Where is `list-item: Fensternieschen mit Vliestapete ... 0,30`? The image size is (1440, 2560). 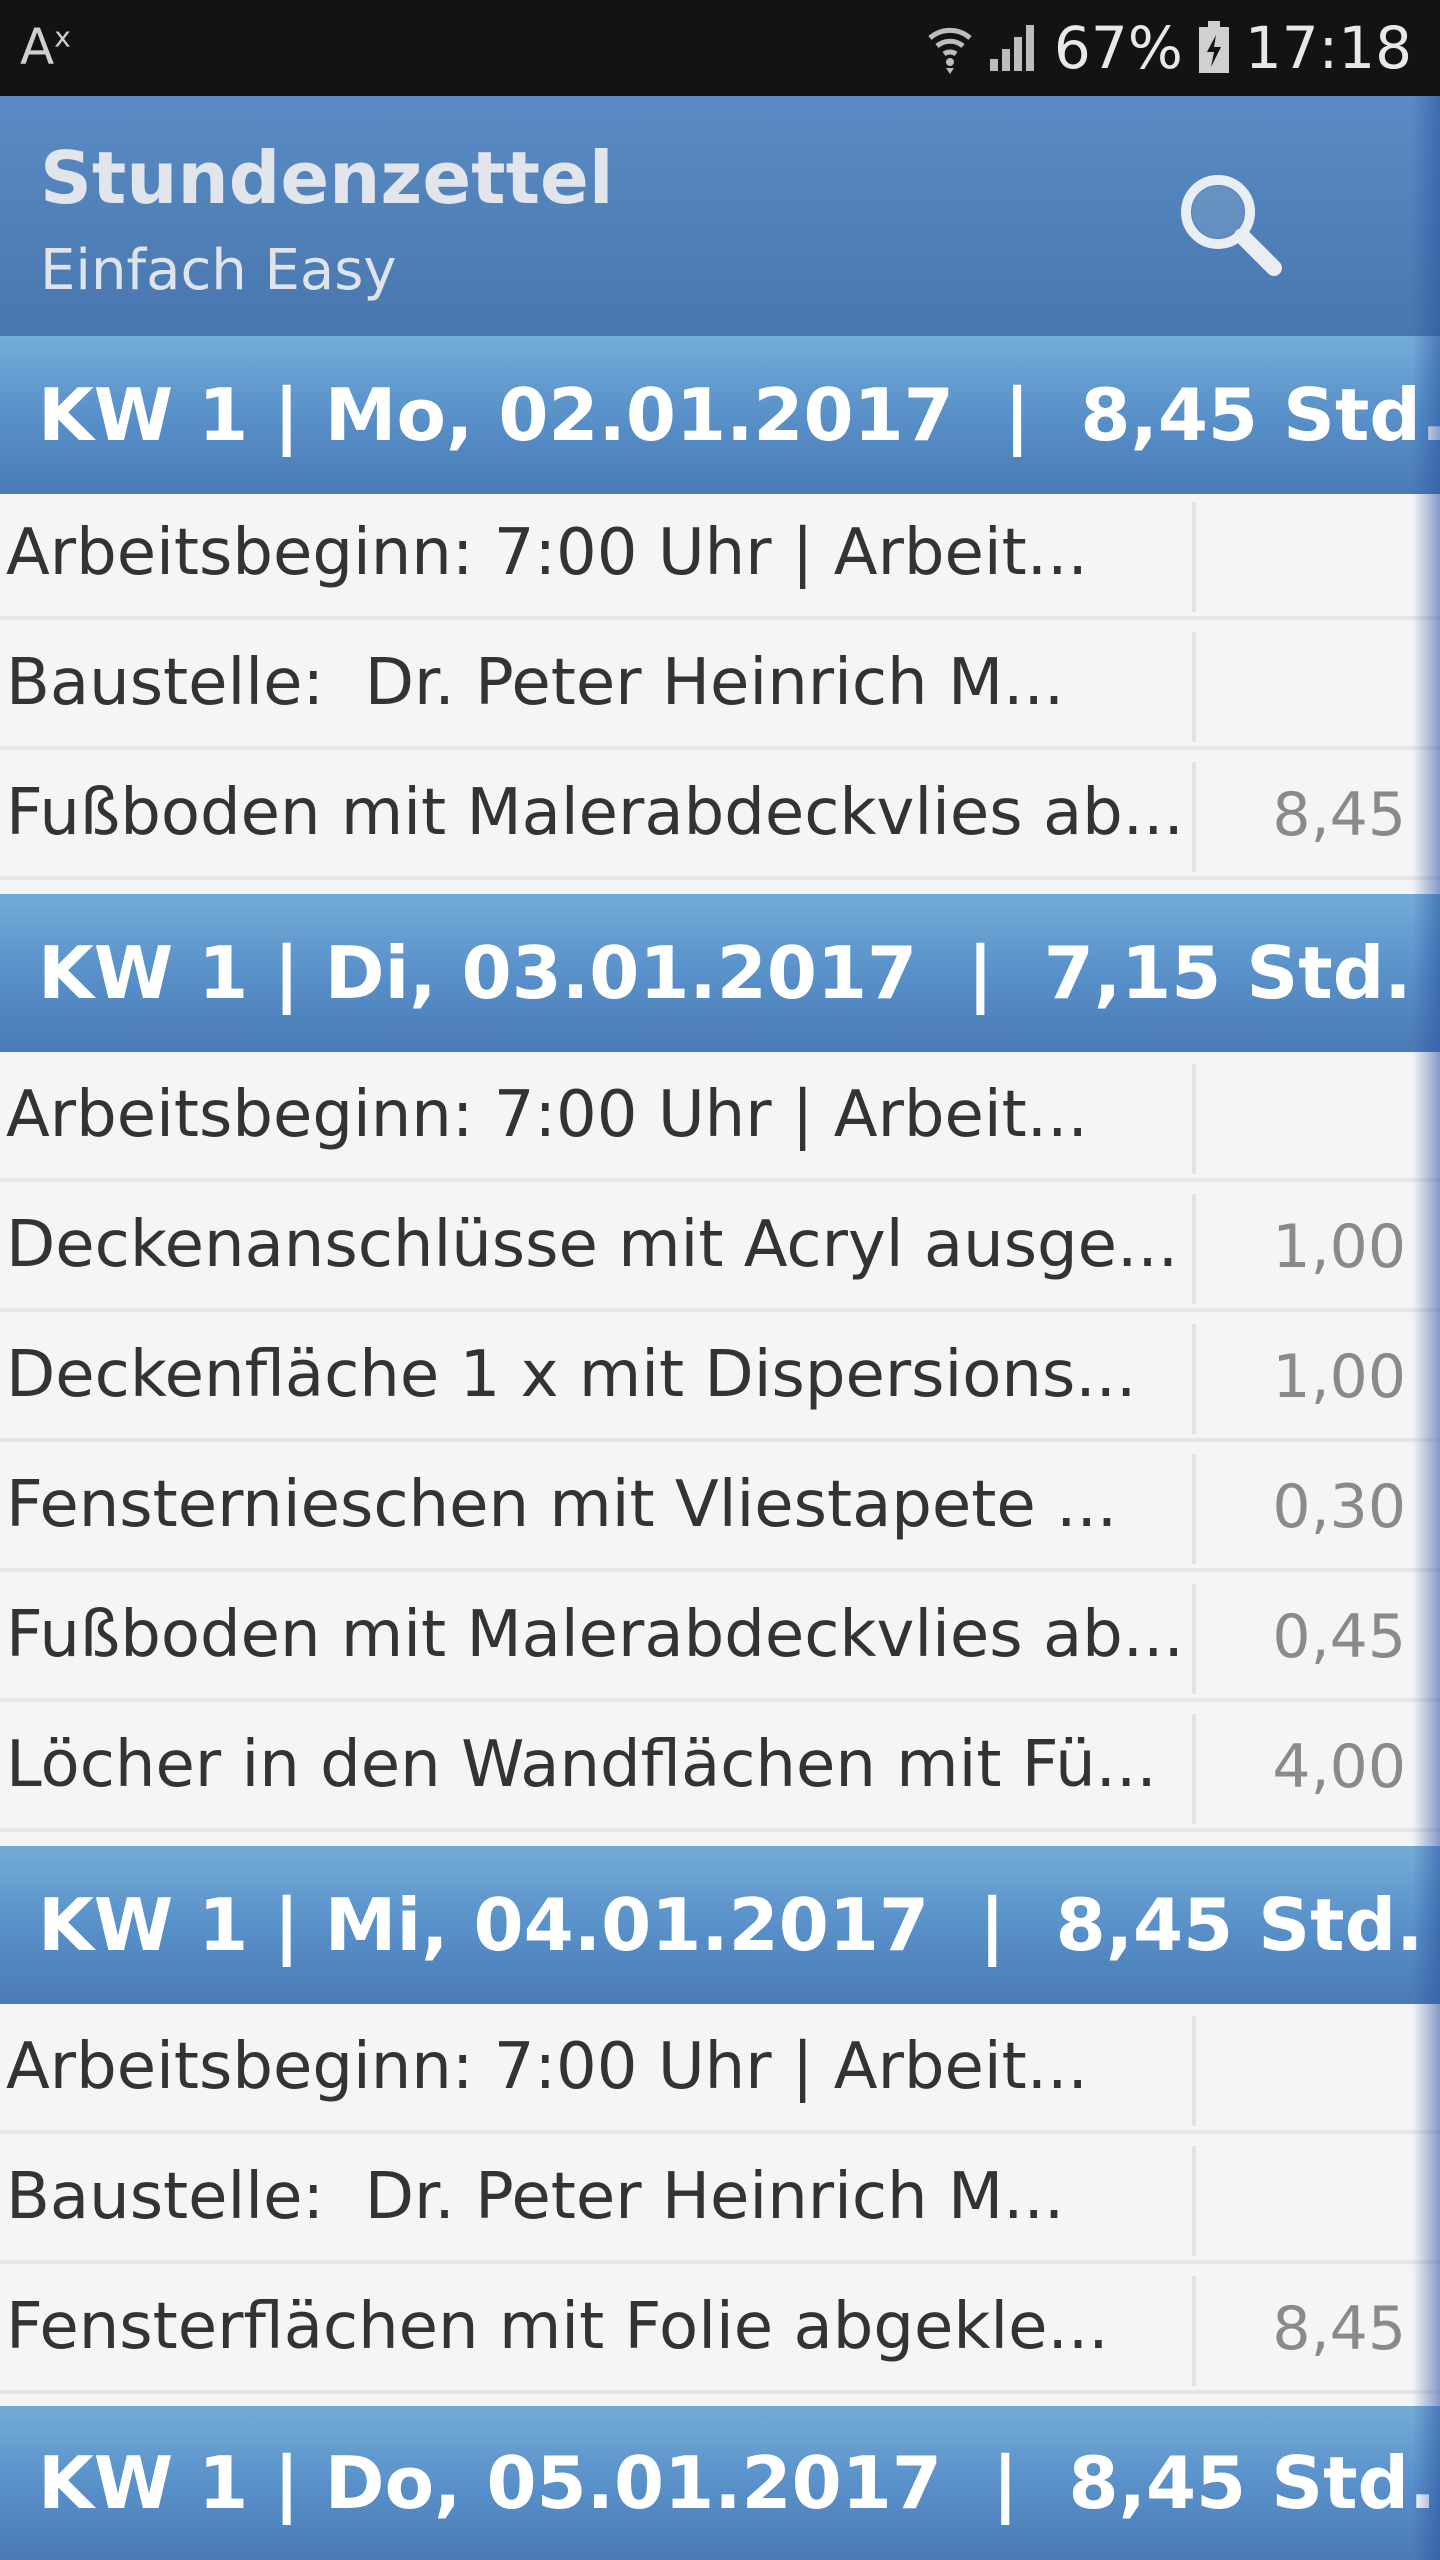
list-item: Fensternieschen mit Vliestapete ... 0,30 is located at coordinates (720, 1509).